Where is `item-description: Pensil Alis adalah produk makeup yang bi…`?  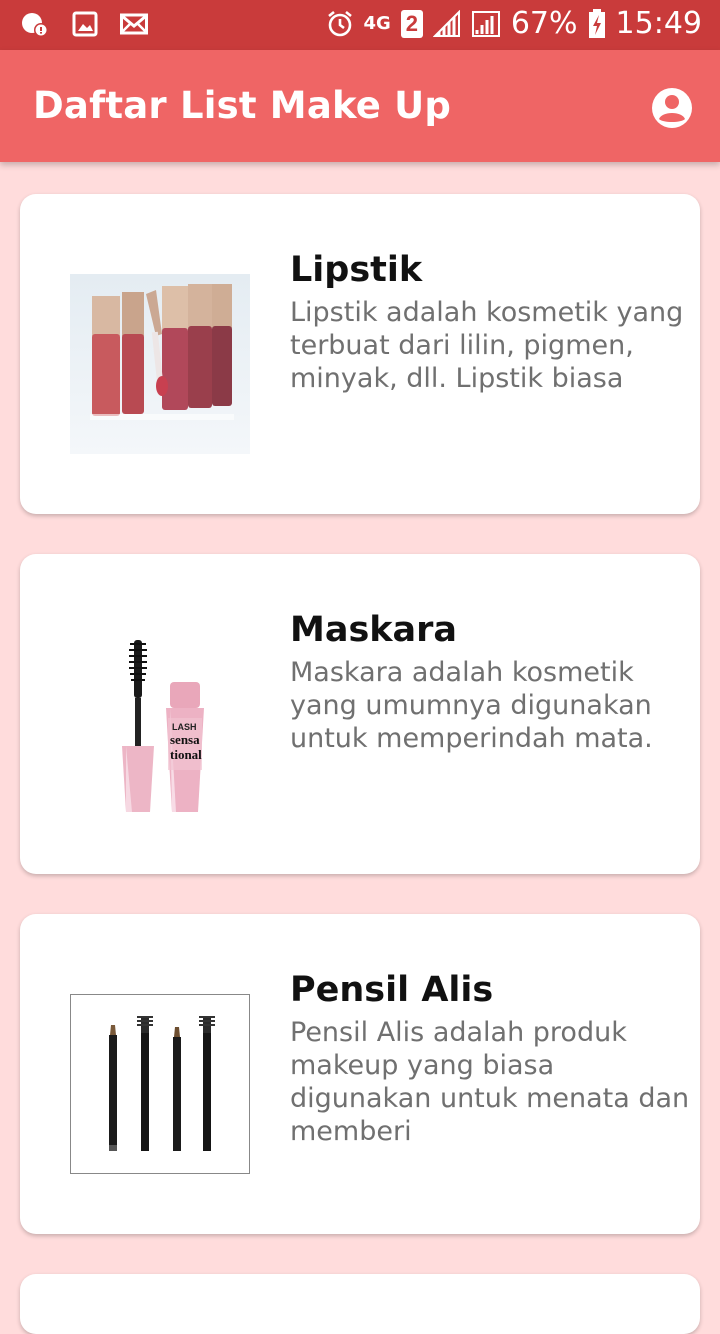 item-description: Pensil Alis adalah produk makeup yang bi… is located at coordinates (490, 1082).